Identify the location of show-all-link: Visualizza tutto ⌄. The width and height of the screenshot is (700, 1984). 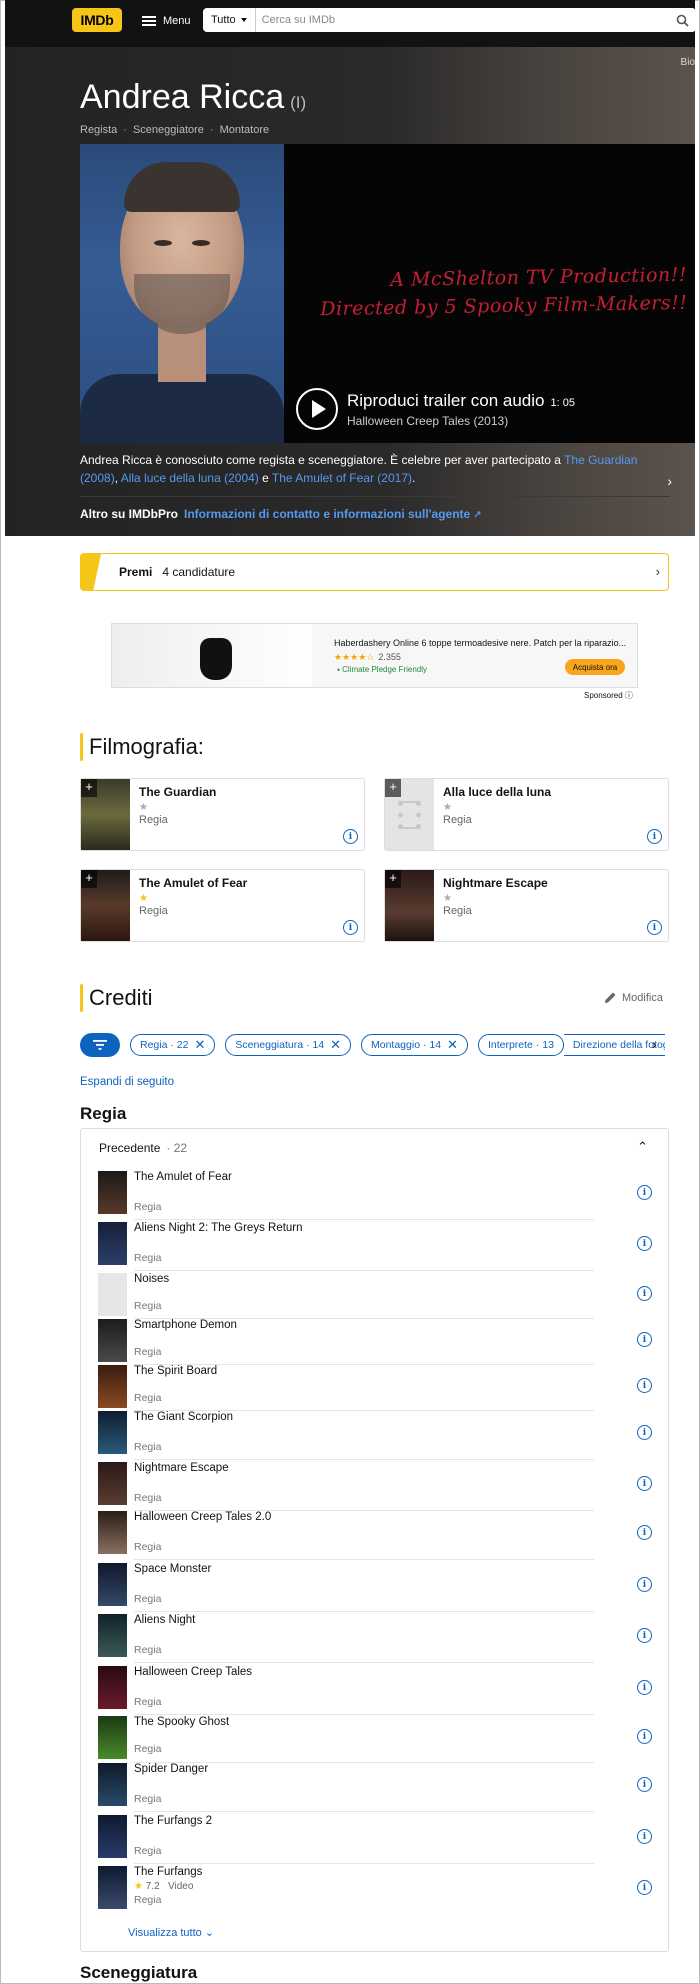
(171, 1932).